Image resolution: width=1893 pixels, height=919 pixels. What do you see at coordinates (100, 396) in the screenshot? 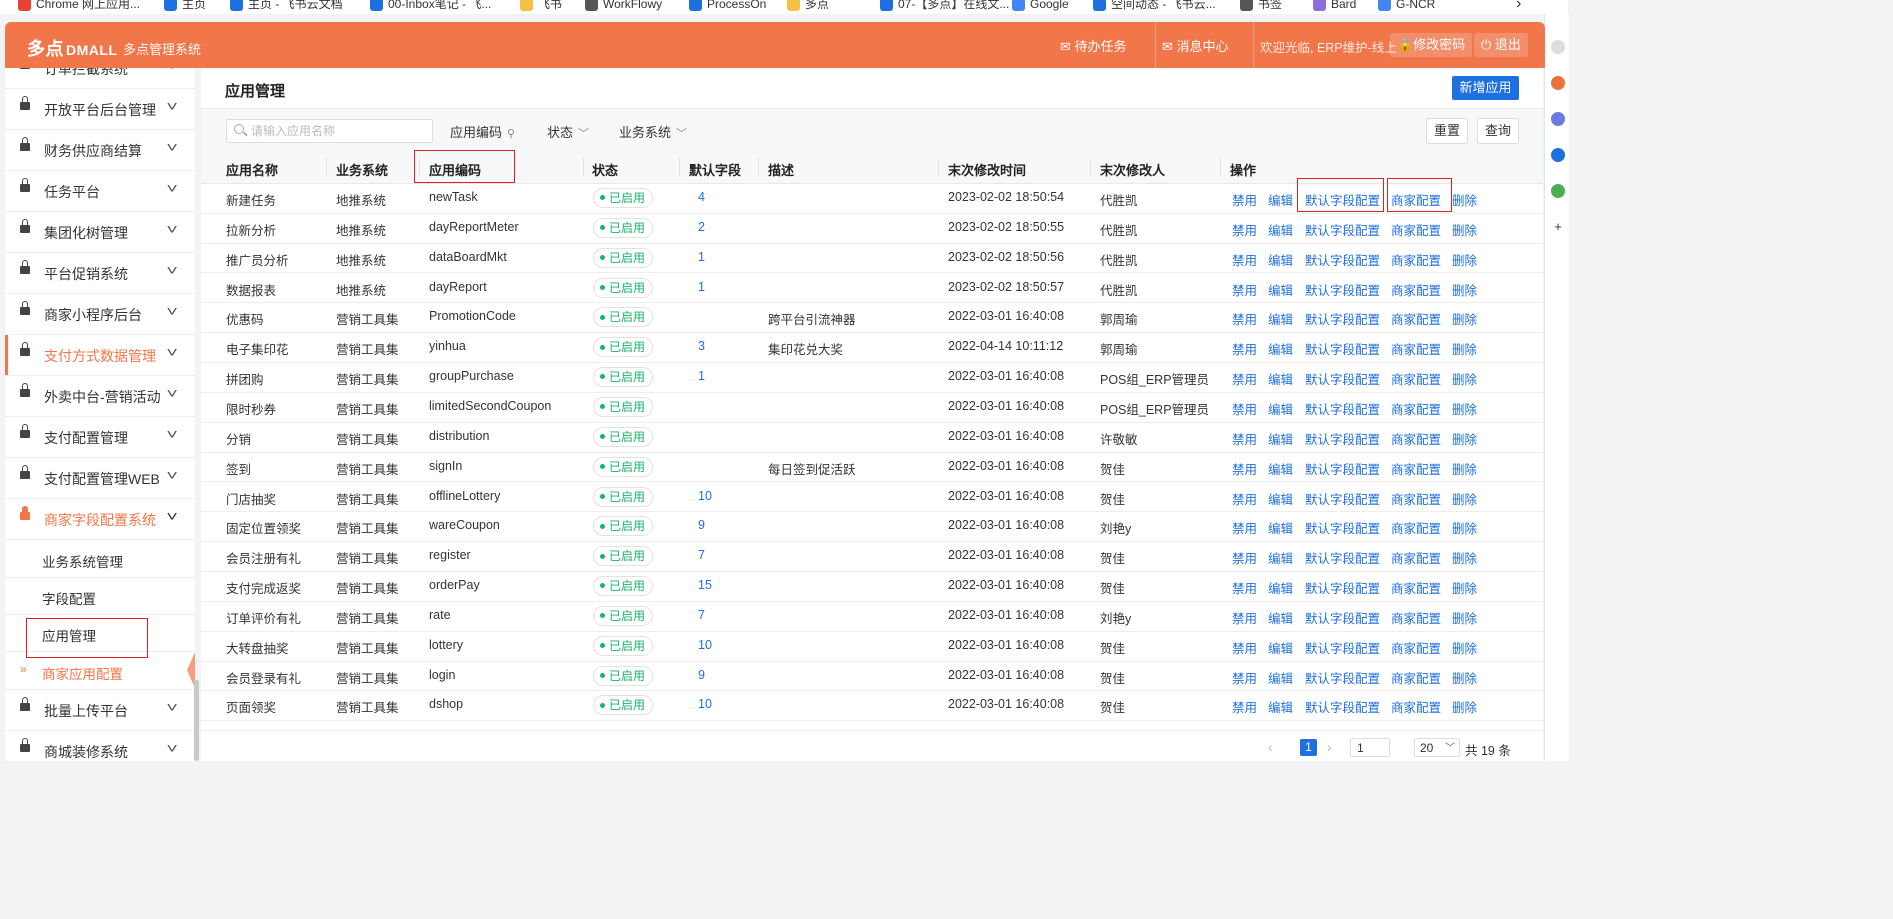
I see `sidebar-item: 外卖中台-营销活动 ˅` at bounding box center [100, 396].